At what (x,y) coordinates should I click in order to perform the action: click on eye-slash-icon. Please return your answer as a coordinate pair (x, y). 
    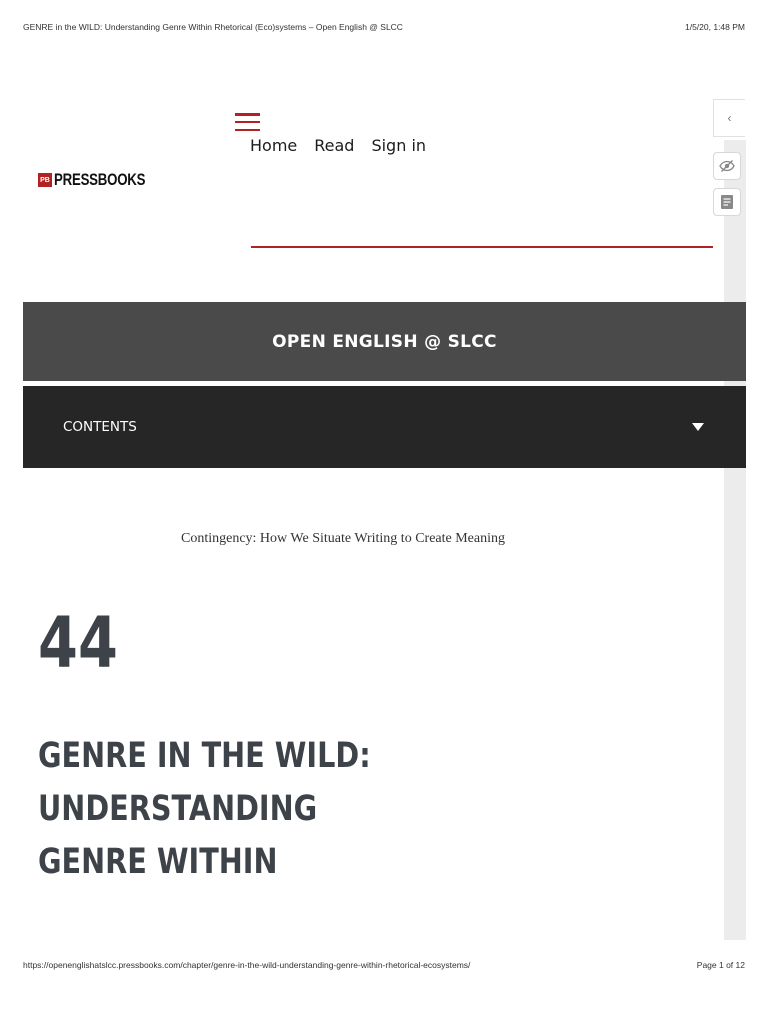
    Looking at the image, I should click on (727, 166).